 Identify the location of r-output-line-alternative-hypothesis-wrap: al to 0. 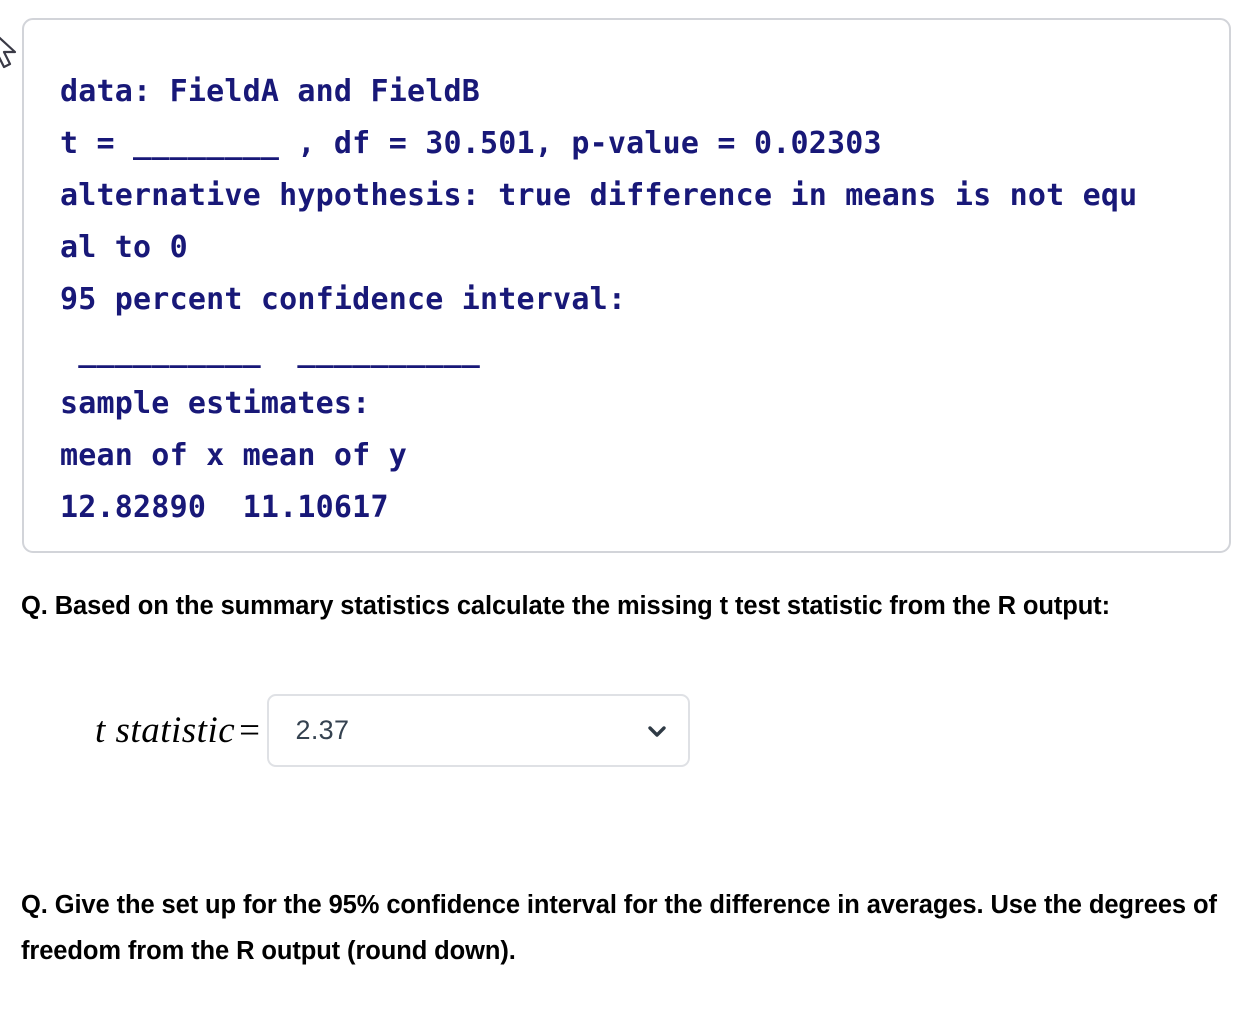
(124, 247).